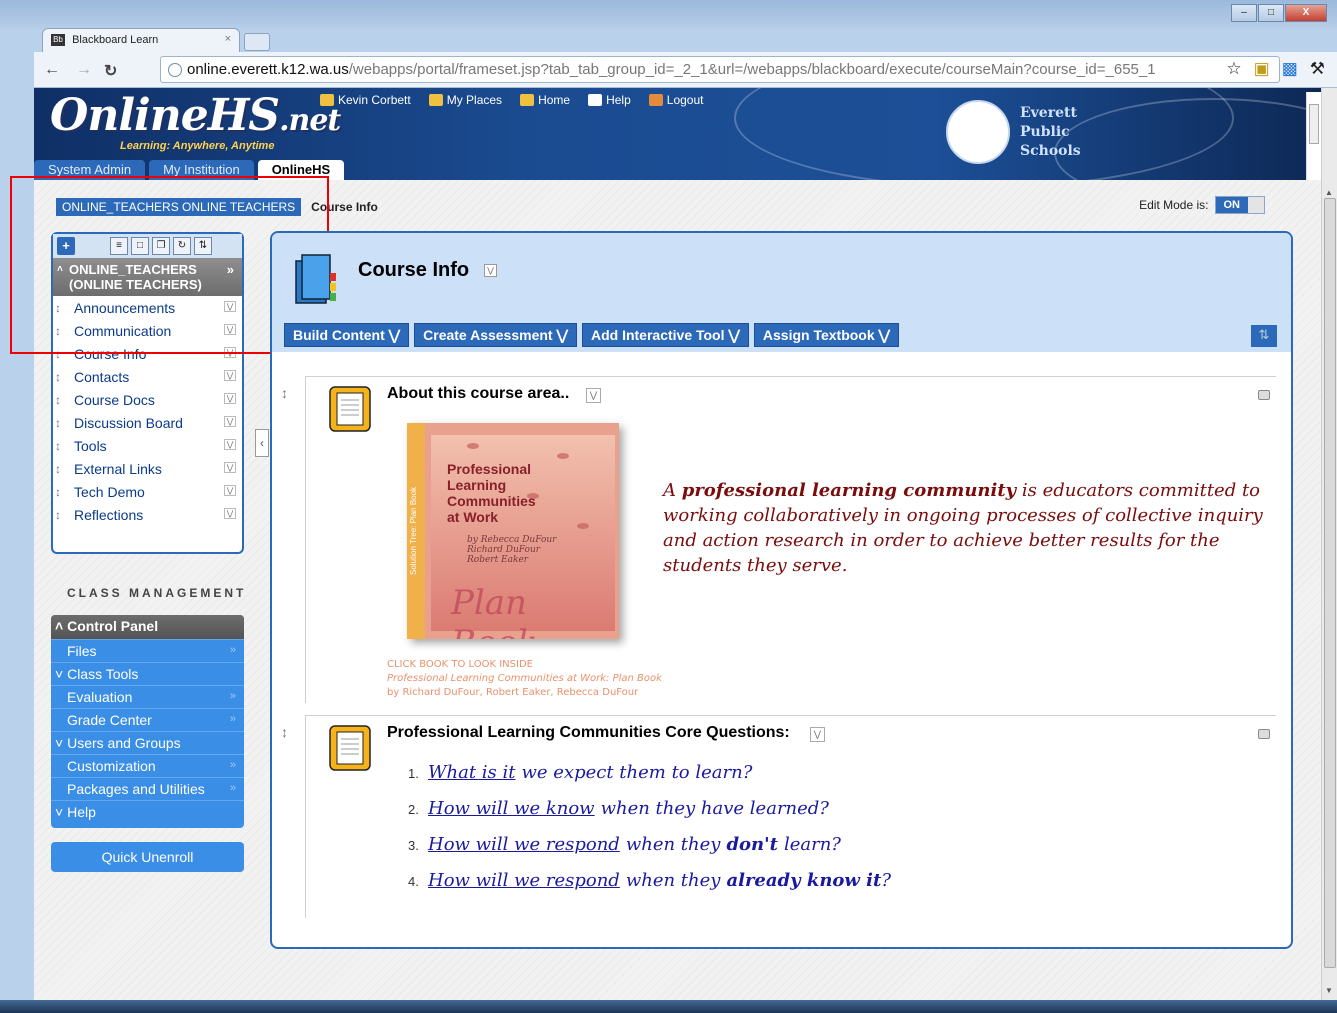 The image size is (1337, 1013). I want to click on page-scrollbar: ▲ ▼, so click(1329, 544).